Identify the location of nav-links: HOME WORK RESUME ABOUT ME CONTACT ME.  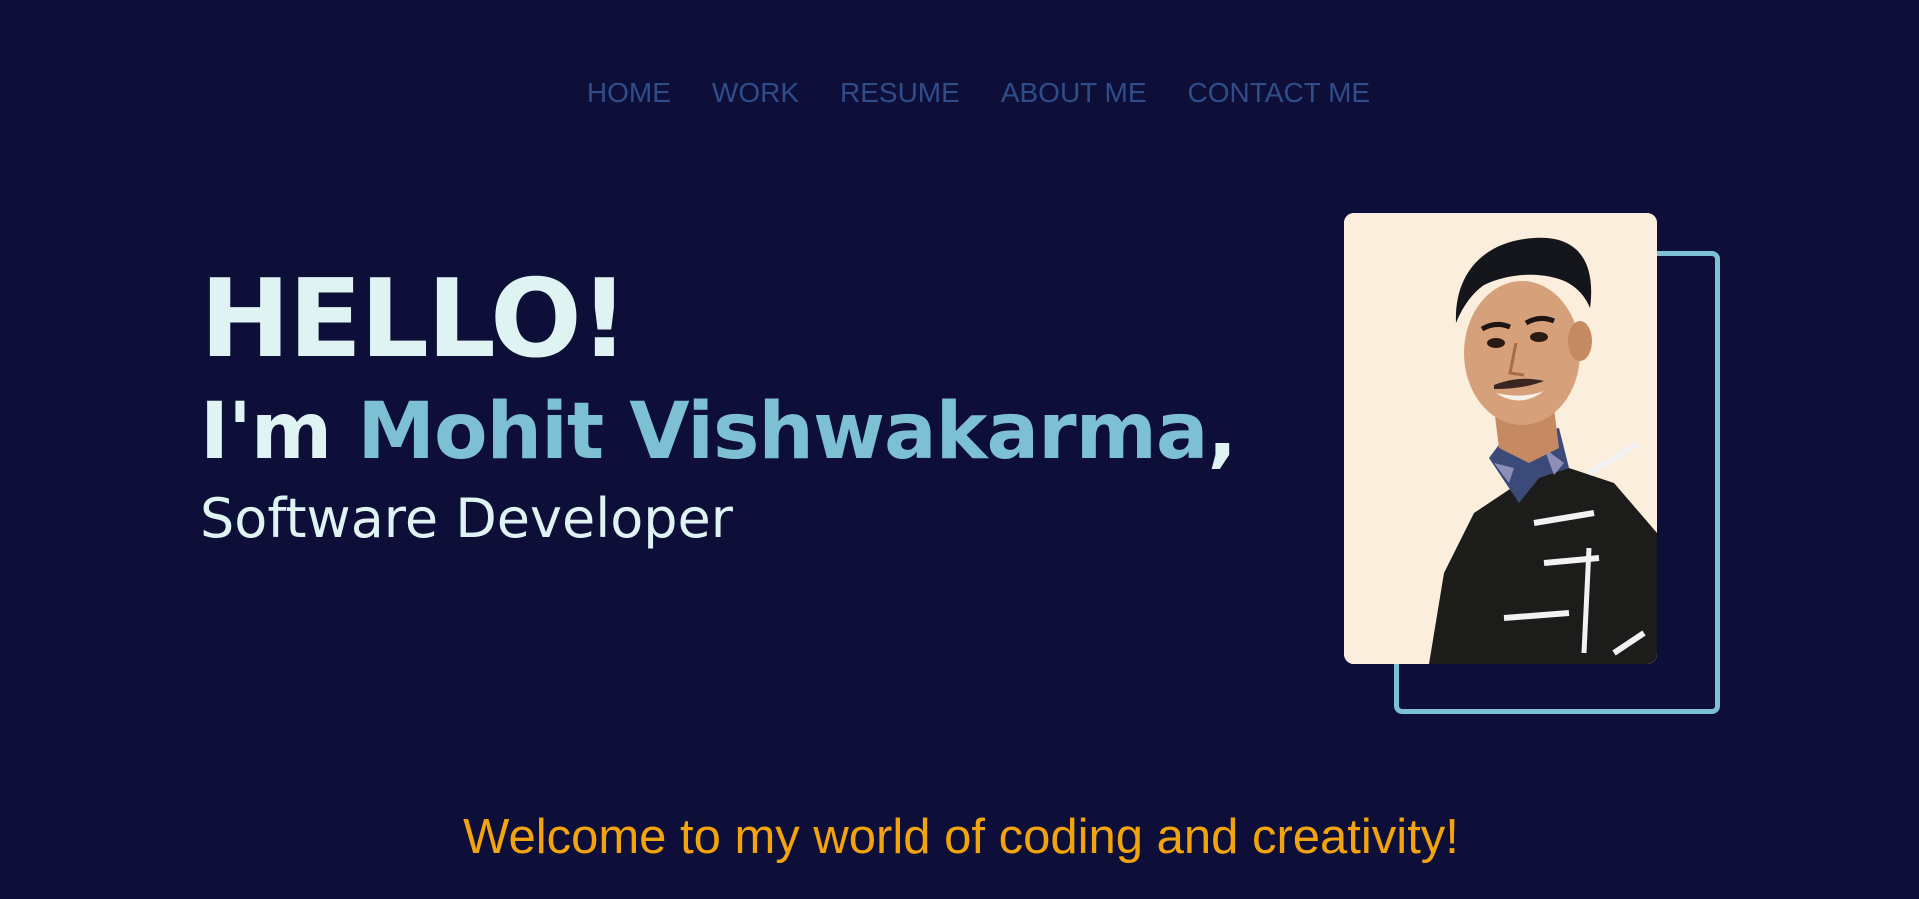
(978, 93).